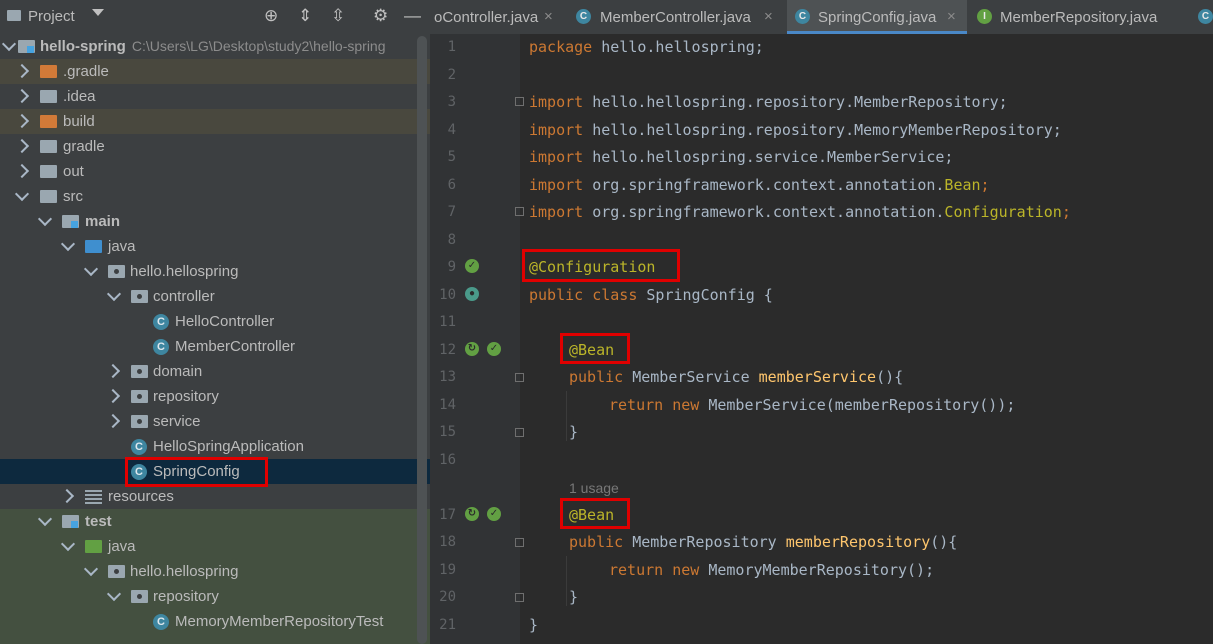 The width and height of the screenshot is (1213, 644). I want to click on code-line-10: public class SpringConfig {, so click(651, 295).